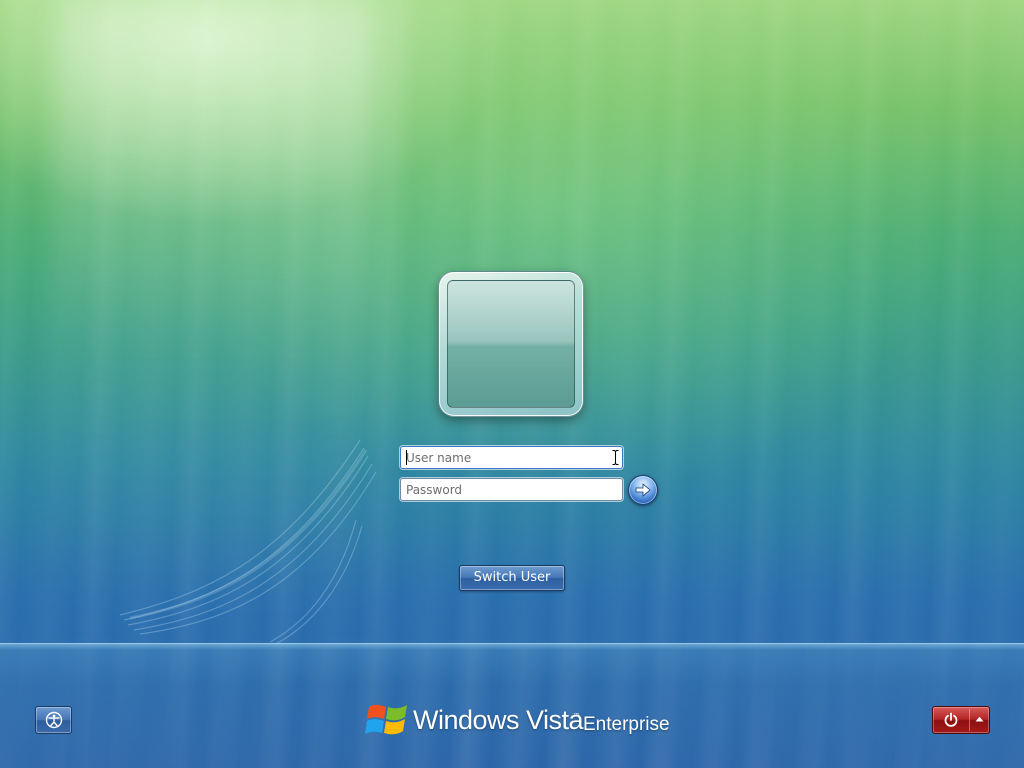  I want to click on windows-flag-icon, so click(386, 719).